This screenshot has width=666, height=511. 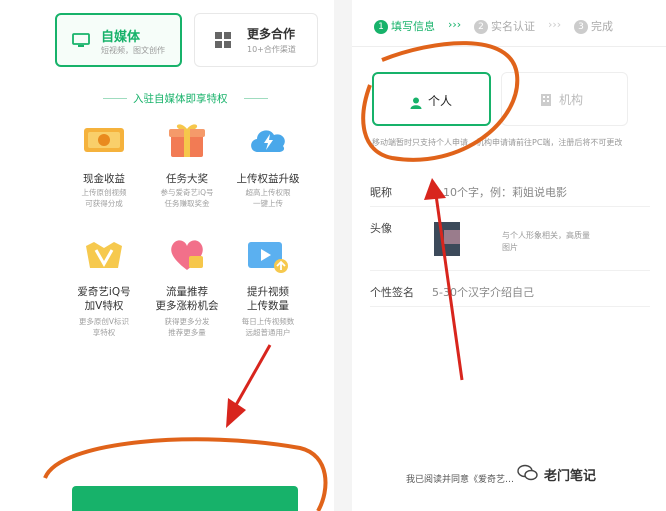 What do you see at coordinates (444, 279) in the screenshot?
I see `annotation-arrow-right` at bounding box center [444, 279].